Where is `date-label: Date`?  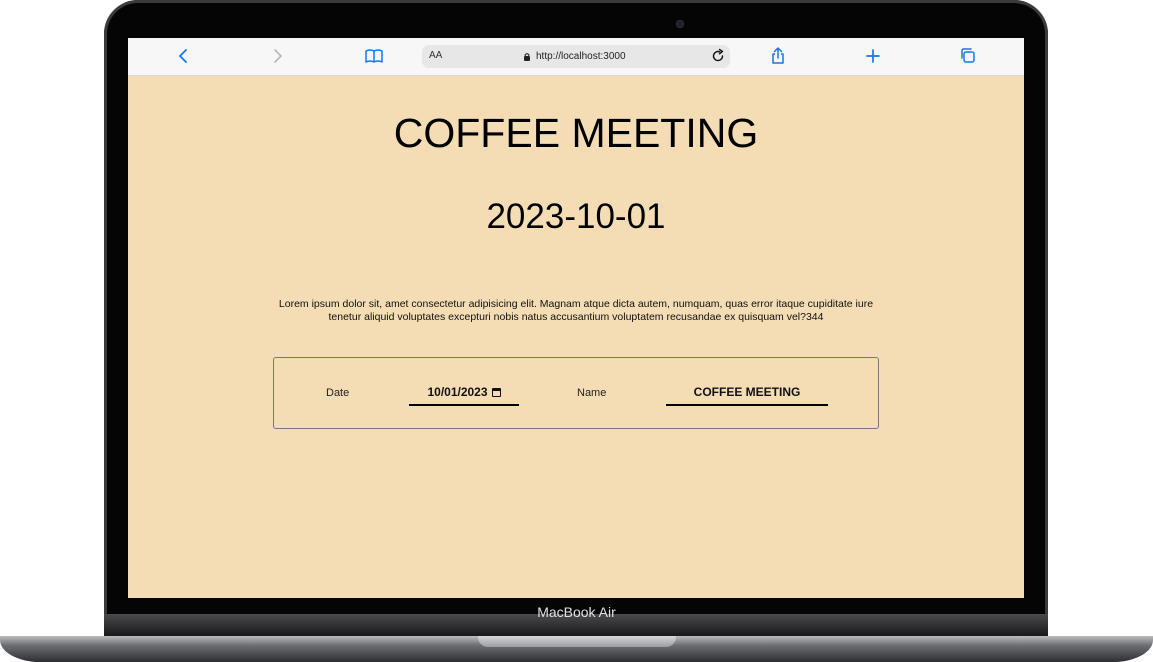
date-label: Date is located at coordinates (338, 393).